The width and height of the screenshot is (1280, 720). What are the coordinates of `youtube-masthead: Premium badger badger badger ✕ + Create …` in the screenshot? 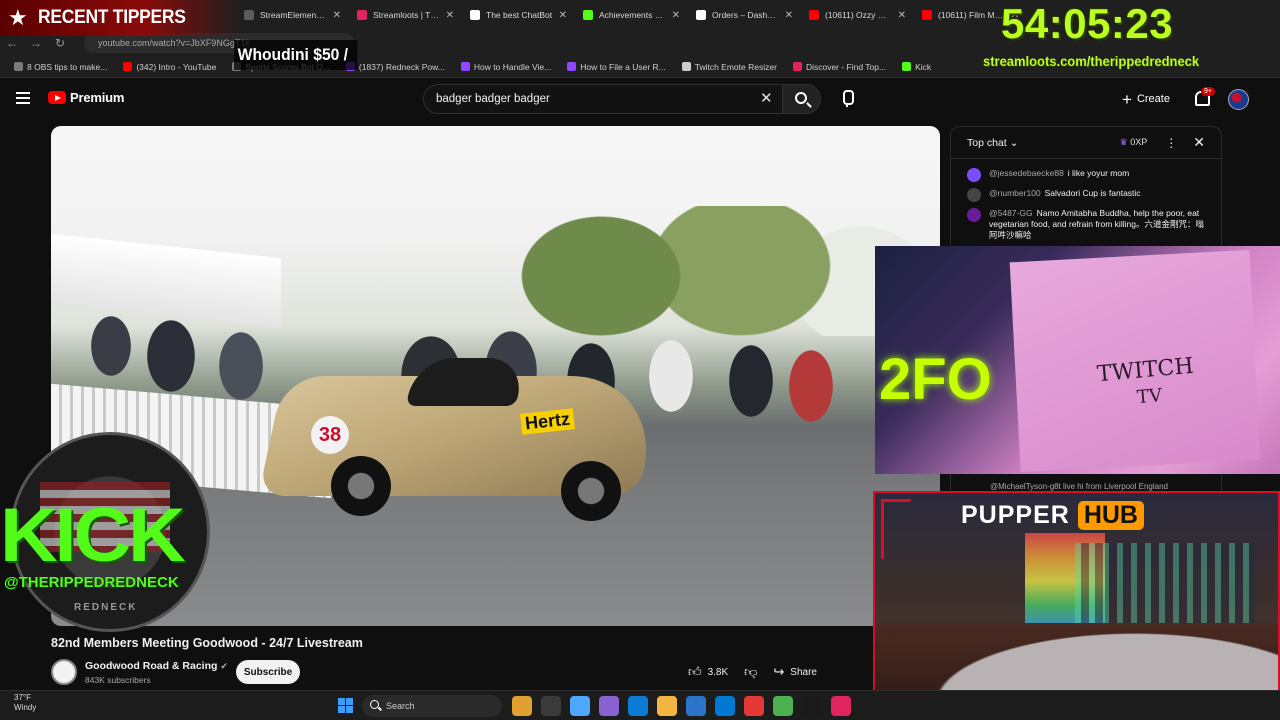 It's located at (640, 100).